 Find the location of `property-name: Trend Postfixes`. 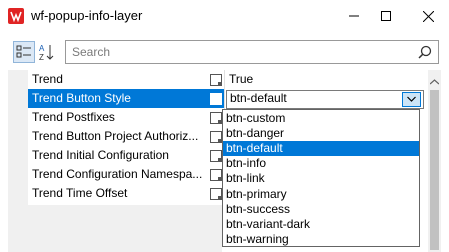

property-name: Trend Postfixes is located at coordinates (127, 117).